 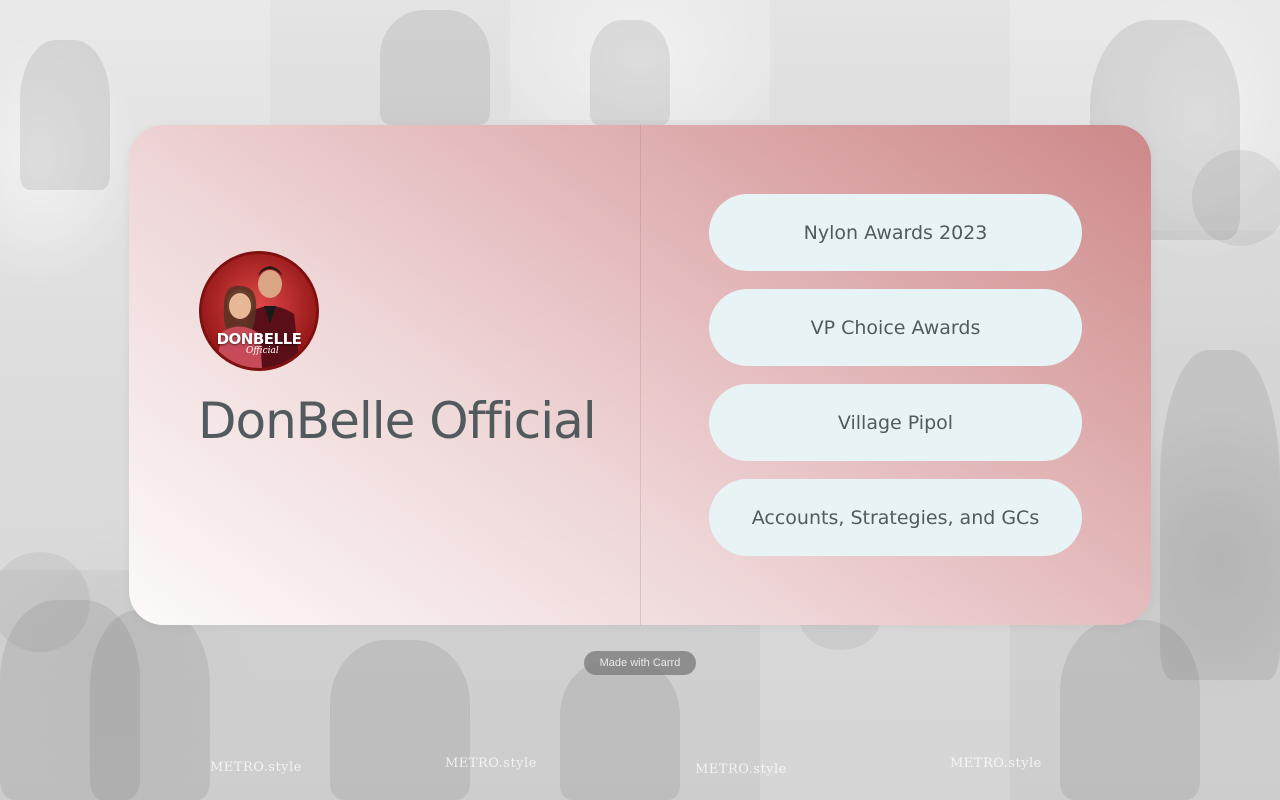 What do you see at coordinates (262, 351) in the screenshot?
I see `avatar-logo-subtext: Official` at bounding box center [262, 351].